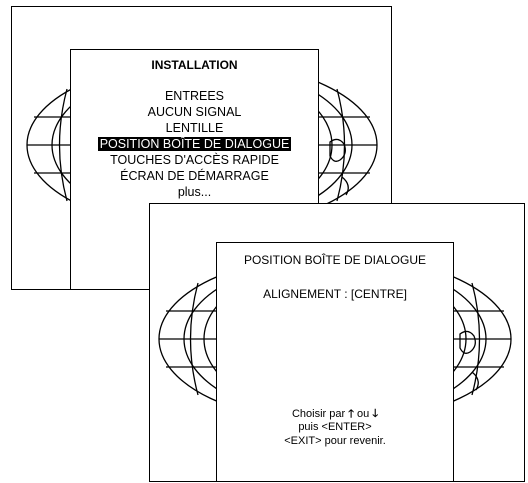 The height and width of the screenshot is (483, 528). I want to click on alignment-setting: ALIGNEMENT : [CENTRE], so click(335, 294).